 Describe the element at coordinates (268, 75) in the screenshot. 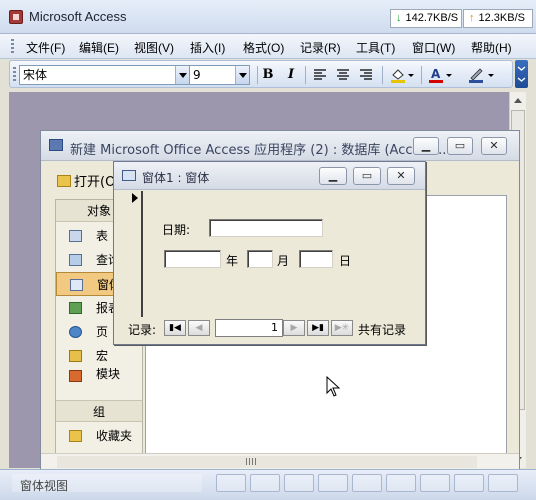

I see `bold-button: B` at that location.